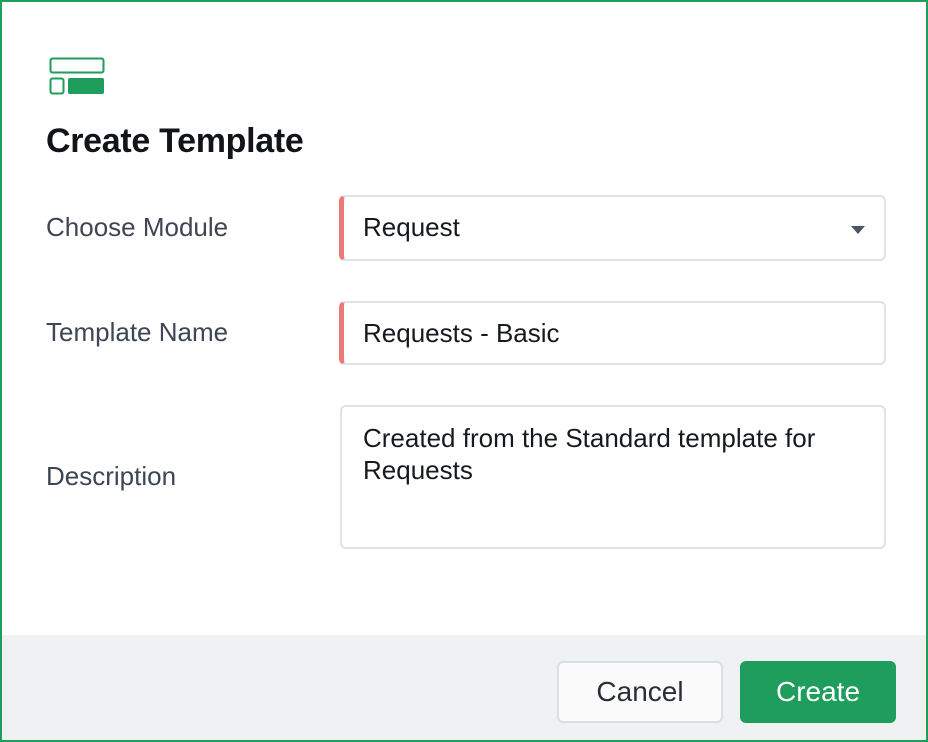  What do you see at coordinates (858, 230) in the screenshot?
I see `chevron-down-icon` at bounding box center [858, 230].